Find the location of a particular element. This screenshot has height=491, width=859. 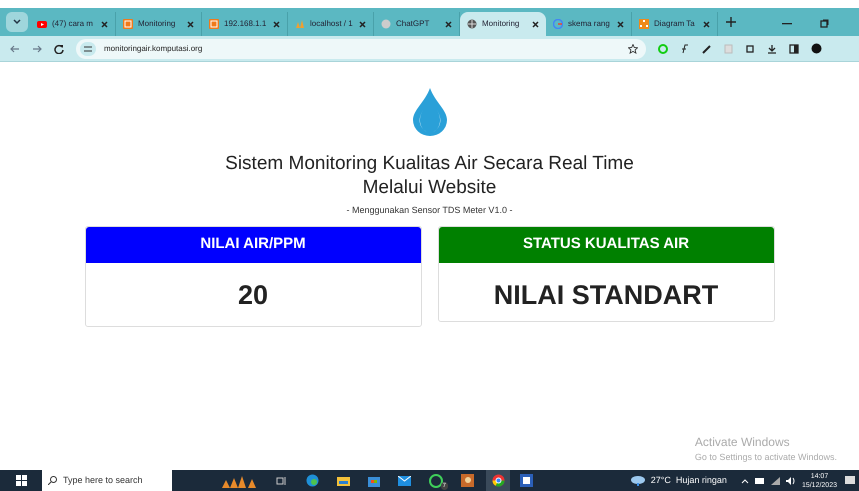

store-bag-icon is located at coordinates (374, 480).